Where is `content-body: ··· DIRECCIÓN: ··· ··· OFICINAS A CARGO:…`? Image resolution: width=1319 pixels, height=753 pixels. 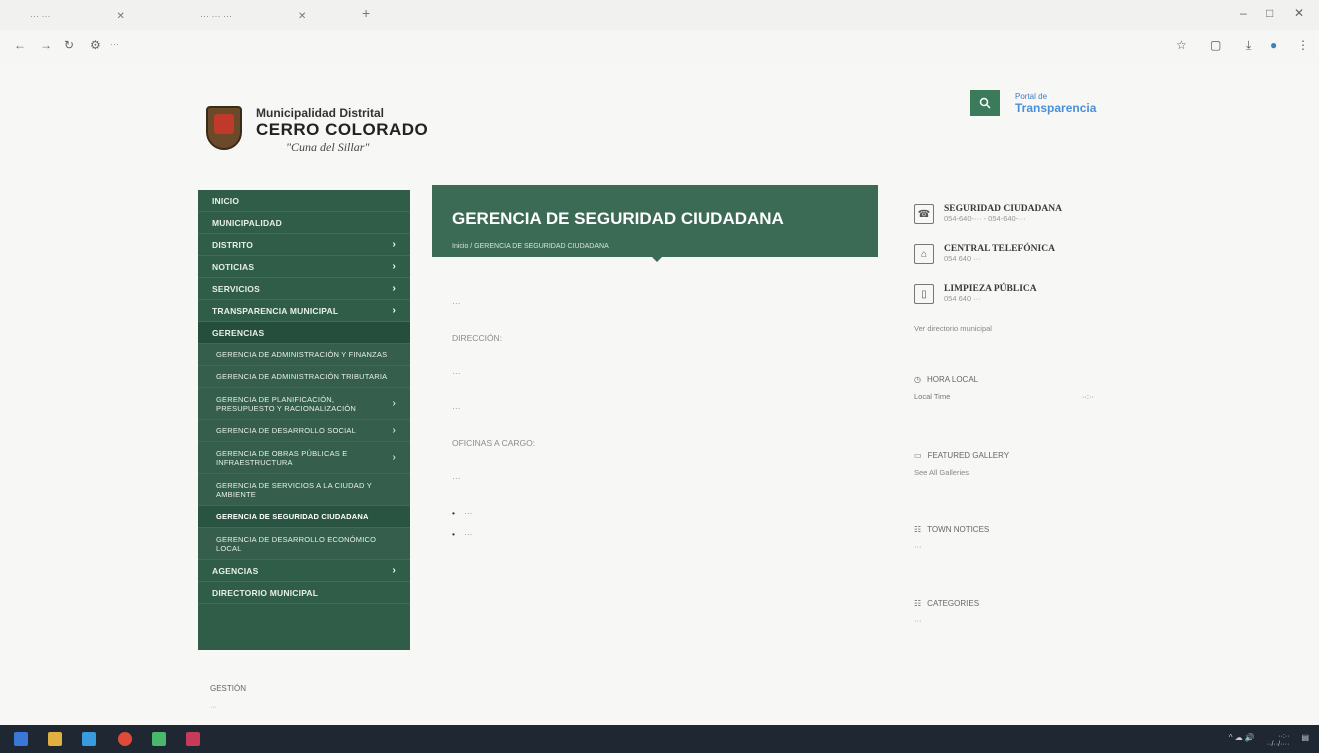
content-body: ··· DIRECCIÓN: ··· ··· OFICINAS A CARGO:… is located at coordinates (652, 423).